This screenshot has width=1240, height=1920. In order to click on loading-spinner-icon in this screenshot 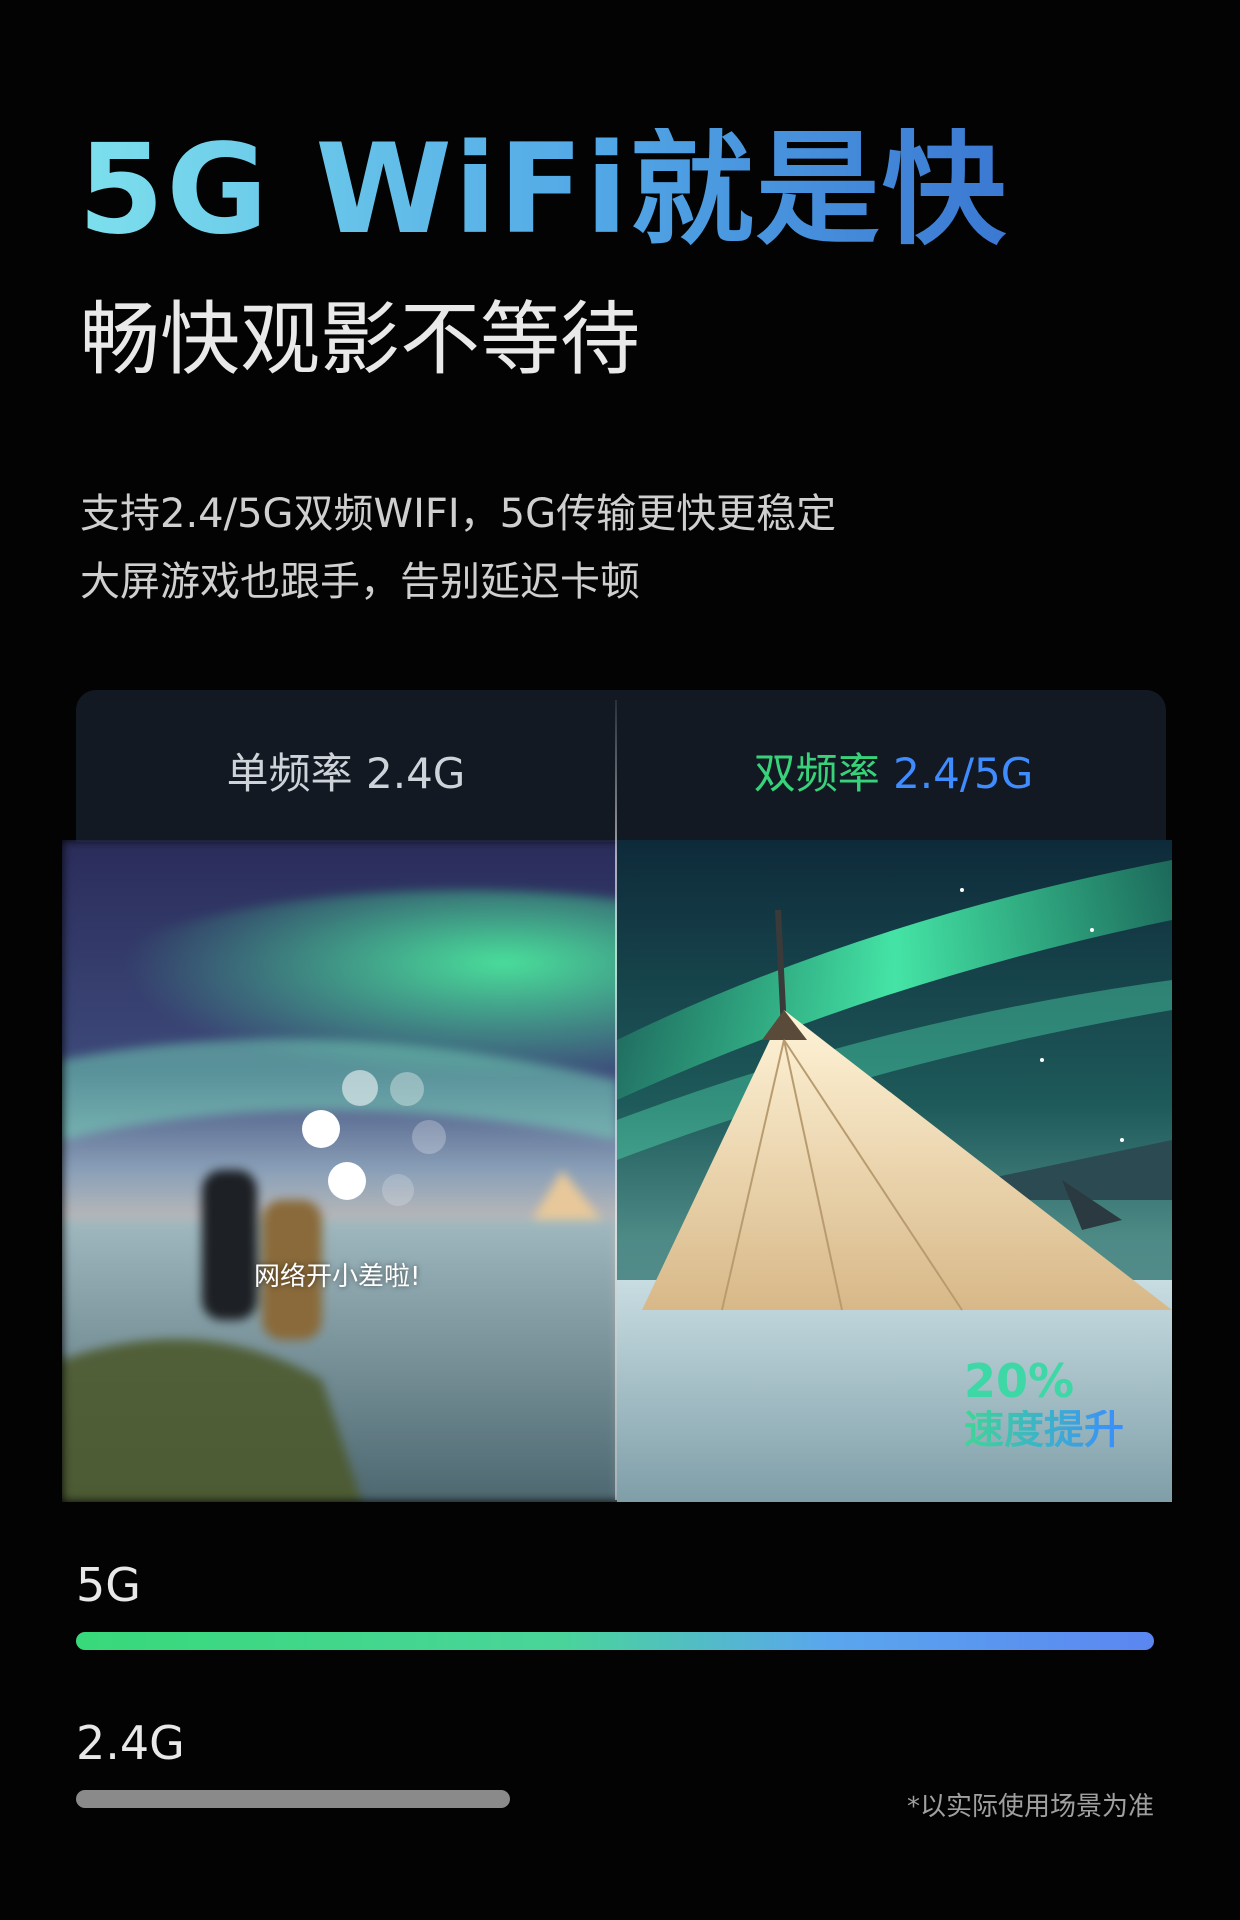, I will do `click(354, 1145)`.